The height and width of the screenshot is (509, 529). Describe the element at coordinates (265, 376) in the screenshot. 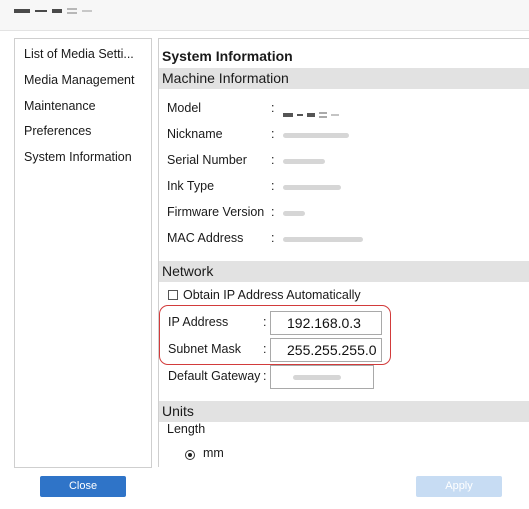

I see `default-gateway-colon: :` at that location.